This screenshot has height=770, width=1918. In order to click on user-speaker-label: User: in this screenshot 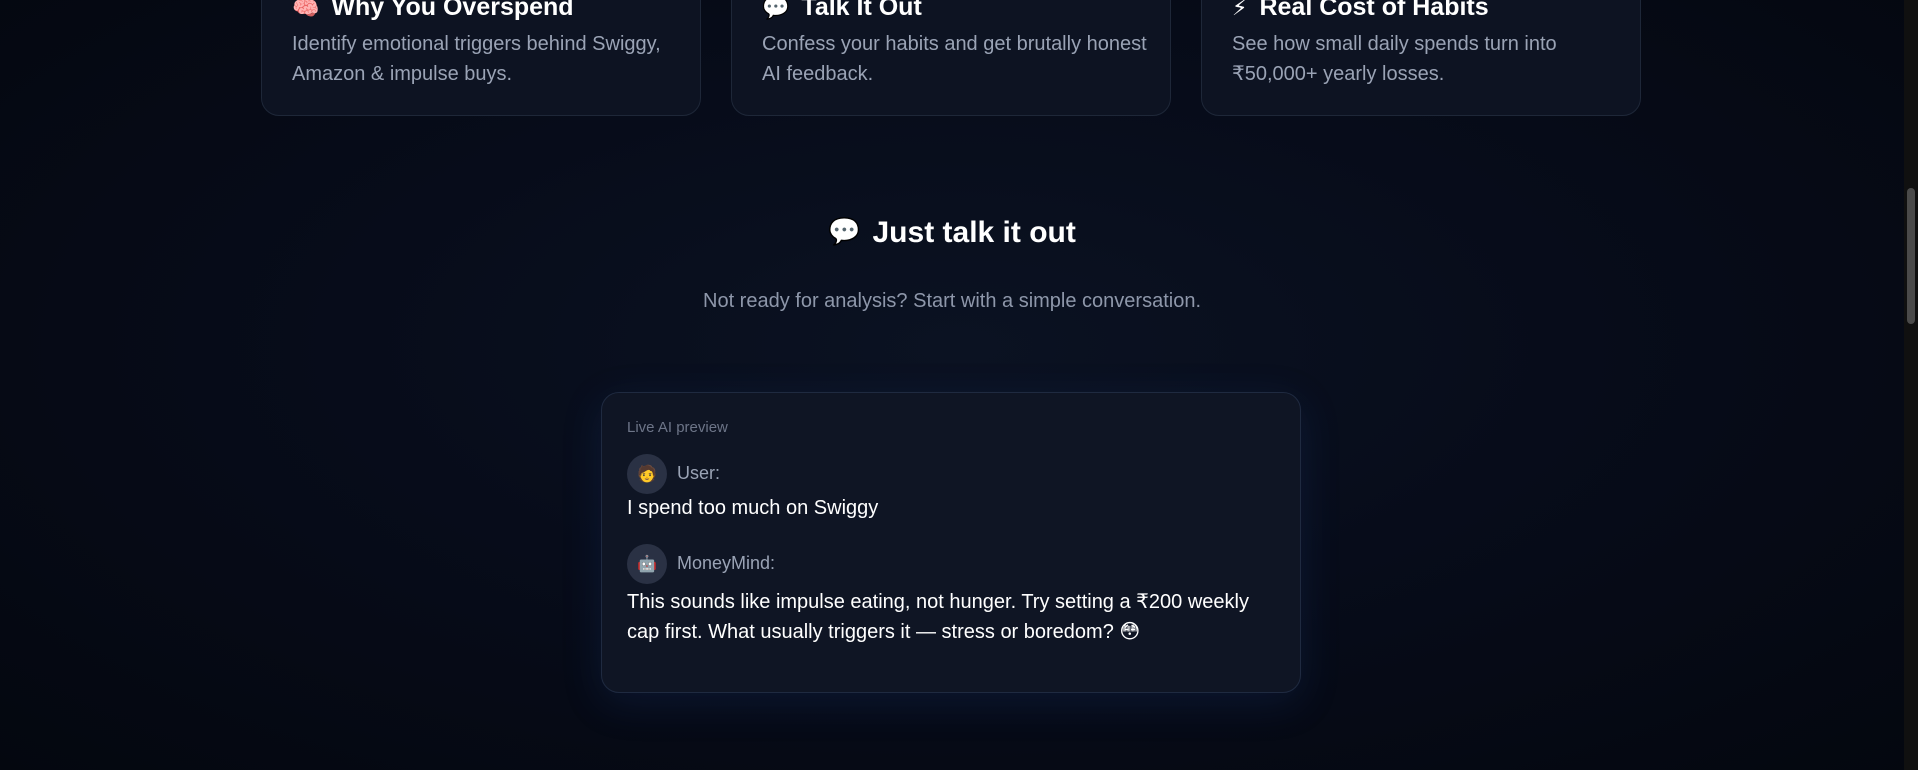, I will do `click(699, 473)`.